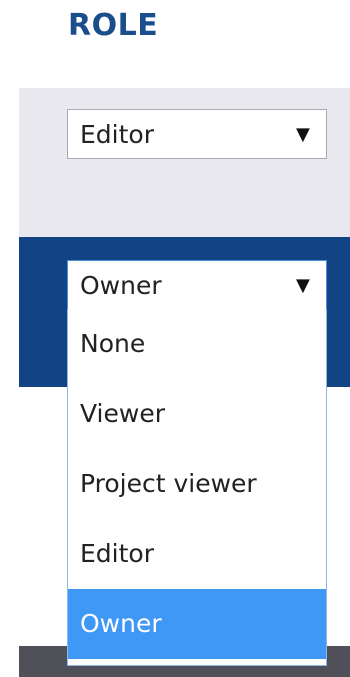 The image size is (350, 677). Describe the element at coordinates (197, 285) in the screenshot. I see `role-select-open: Owner ▼` at that location.